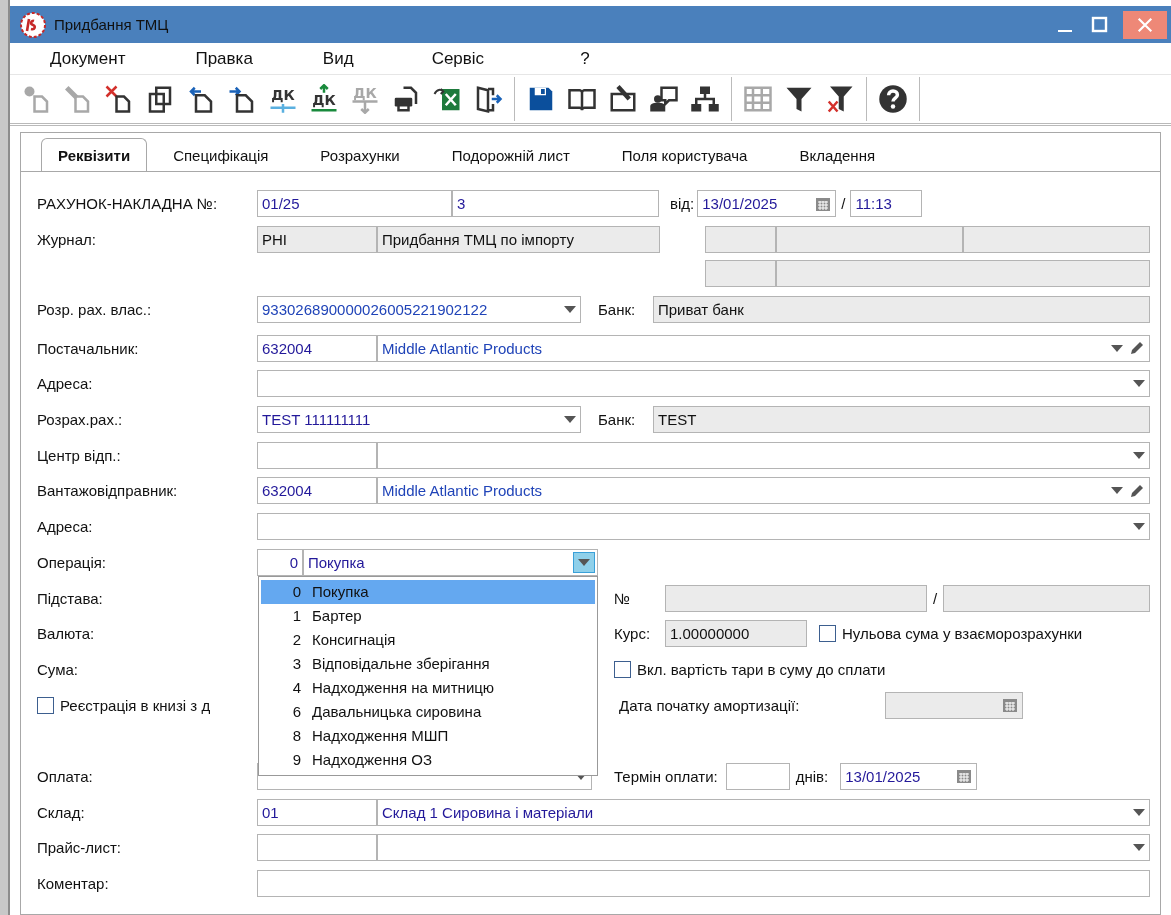  I want to click on tab: Реквізити, so click(94, 154).